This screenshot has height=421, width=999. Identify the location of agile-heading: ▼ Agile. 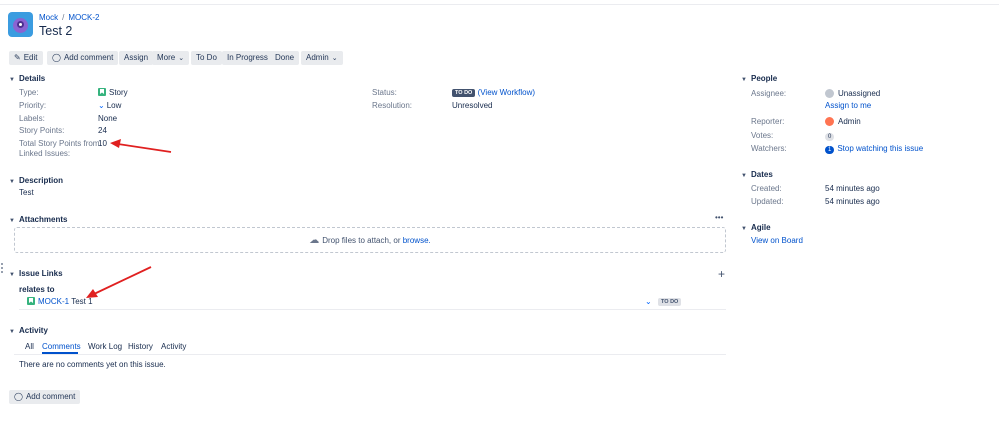
(756, 227).